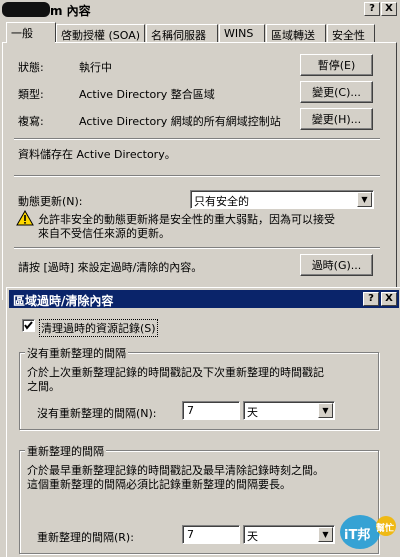 The width and height of the screenshot is (400, 557). Describe the element at coordinates (31, 121) in the screenshot. I see `replication-label: 複寫:` at that location.